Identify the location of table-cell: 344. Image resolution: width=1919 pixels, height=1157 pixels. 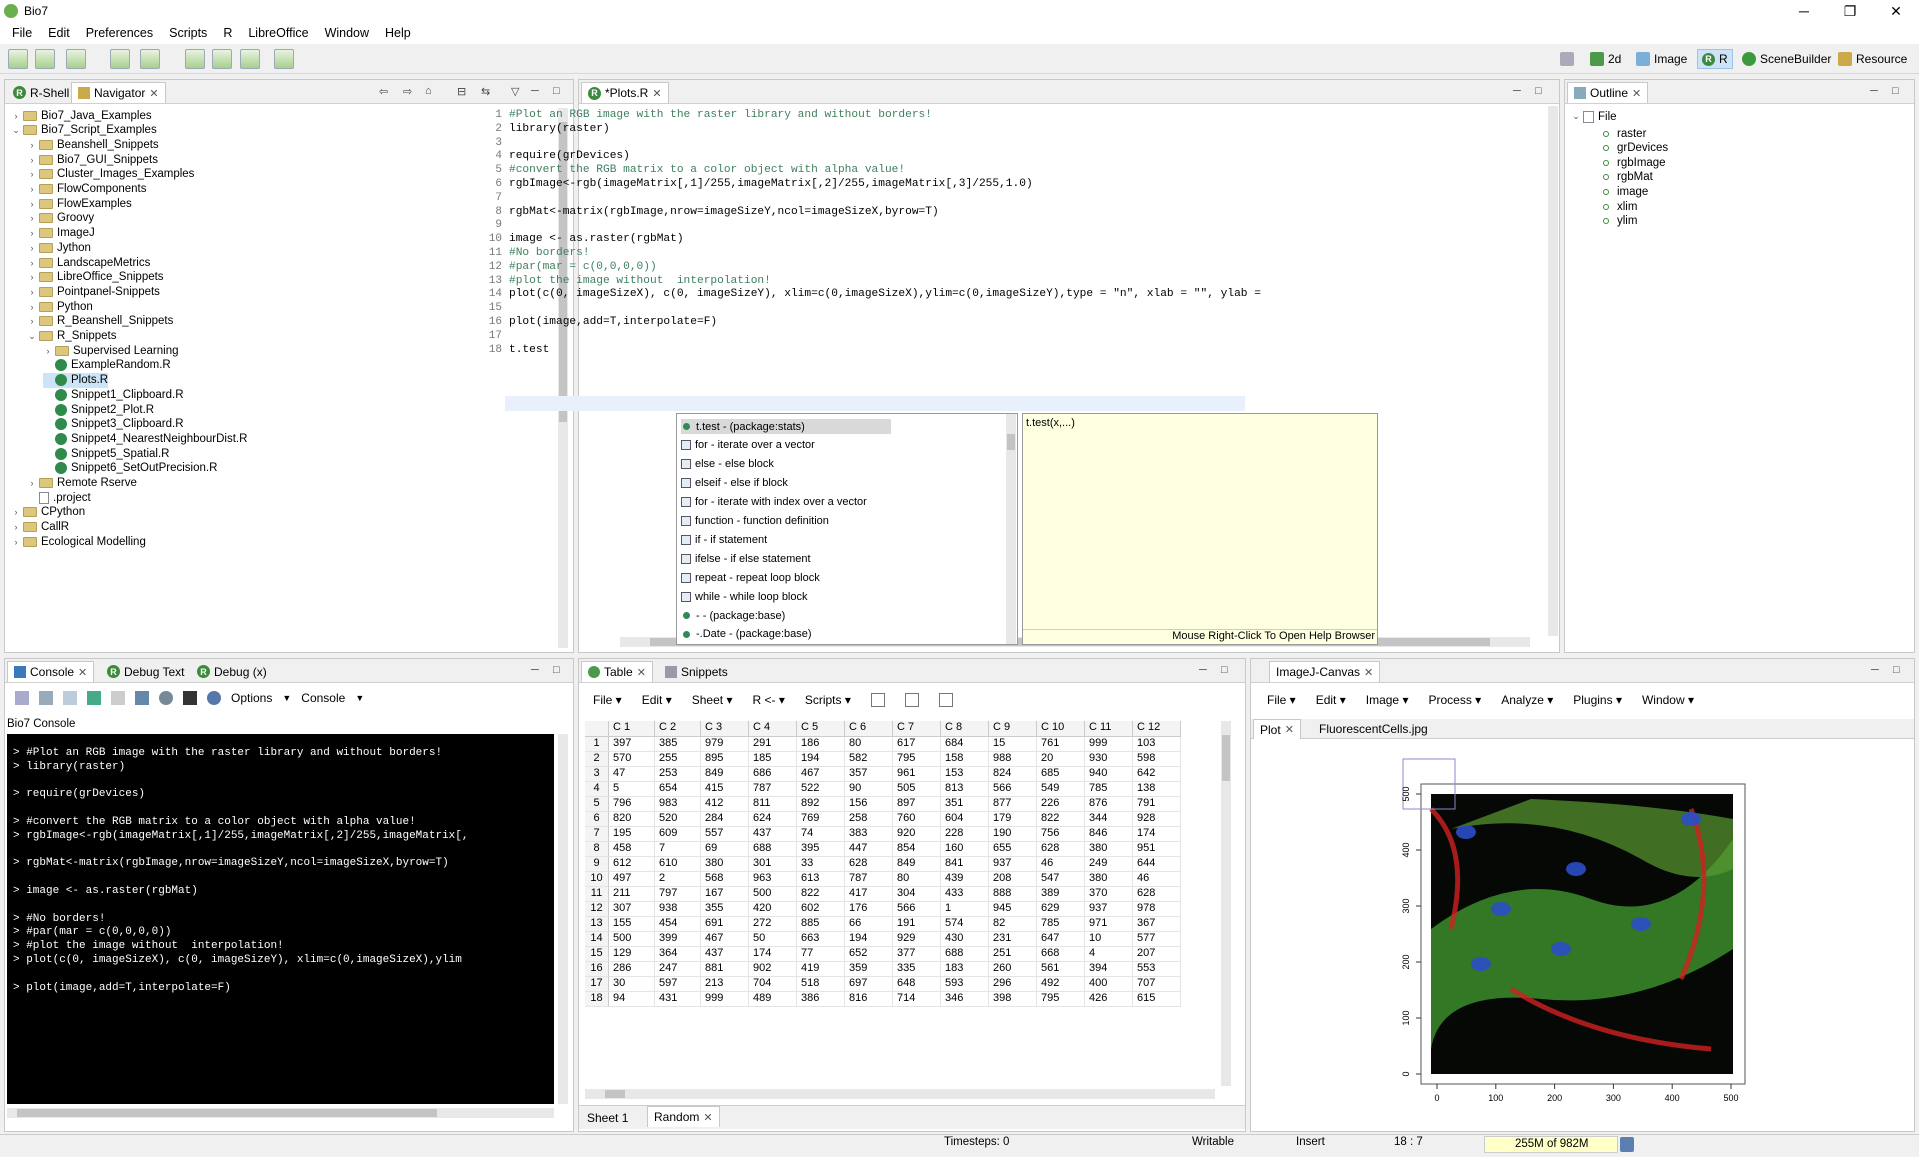
(1109, 819).